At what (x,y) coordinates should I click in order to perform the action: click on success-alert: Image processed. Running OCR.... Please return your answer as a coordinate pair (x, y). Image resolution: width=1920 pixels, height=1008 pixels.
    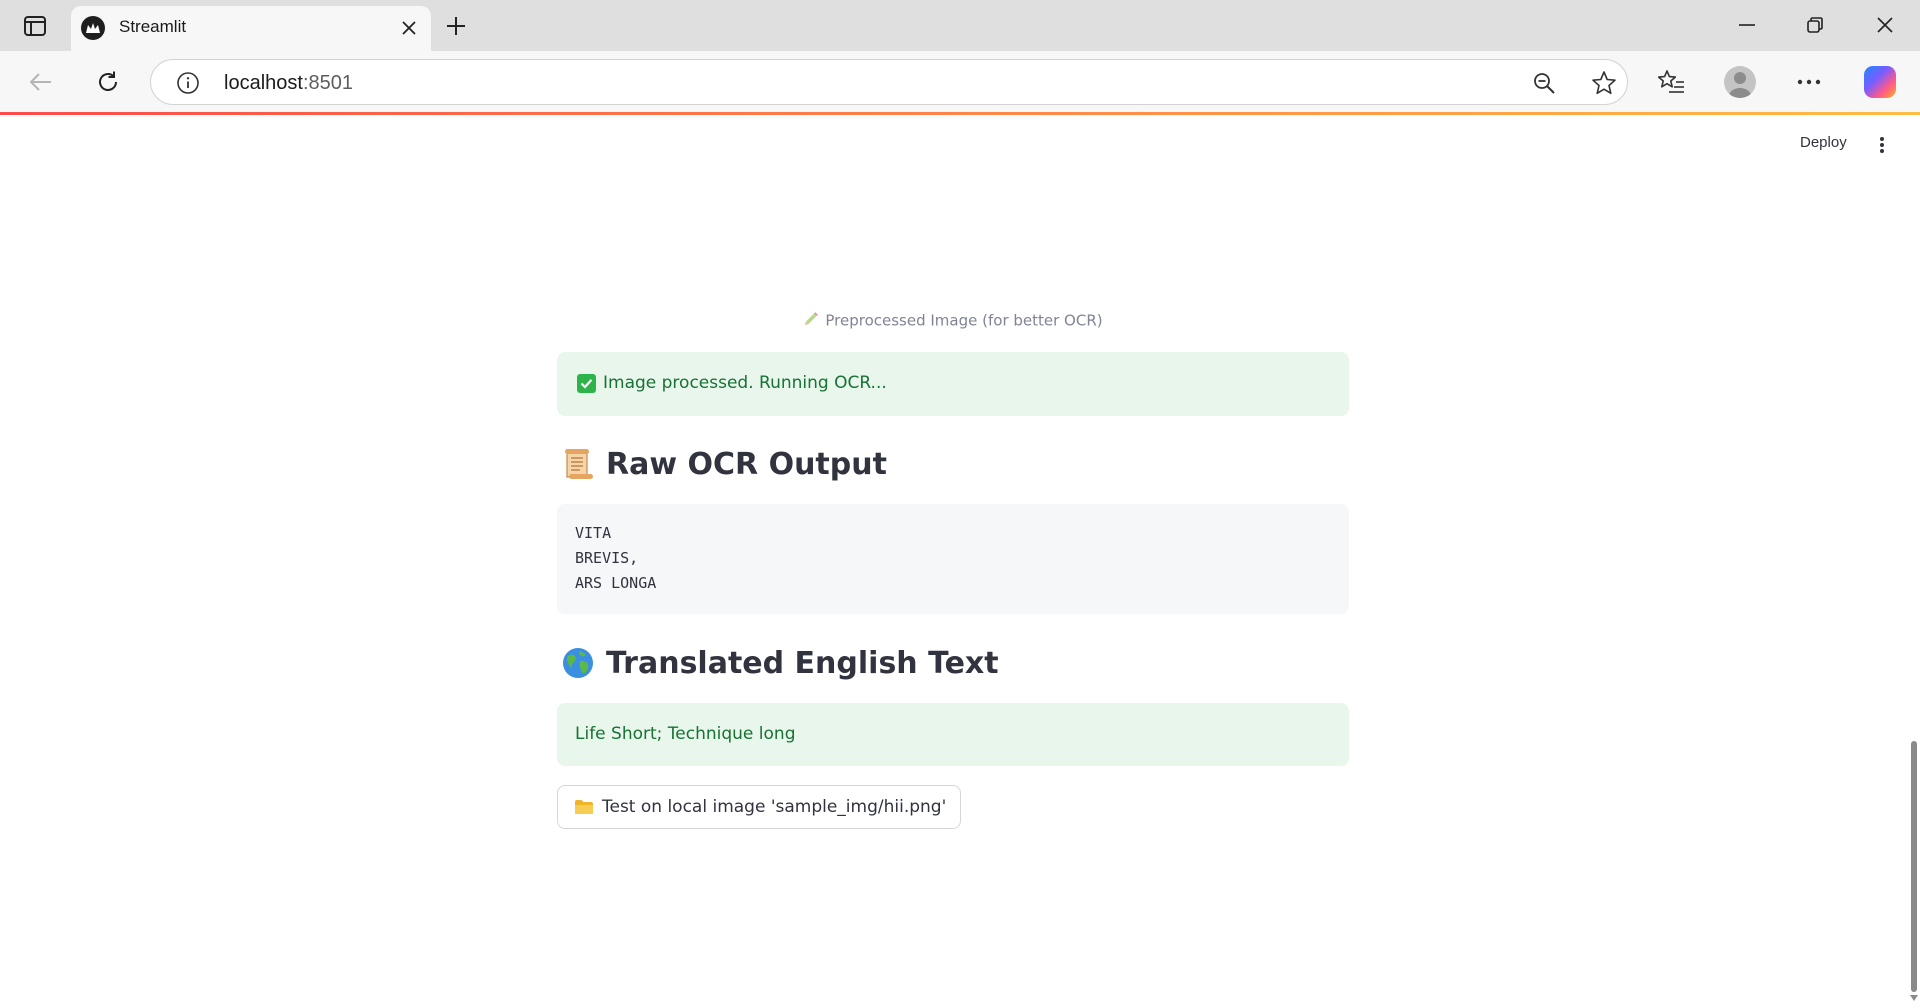
    Looking at the image, I should click on (953, 384).